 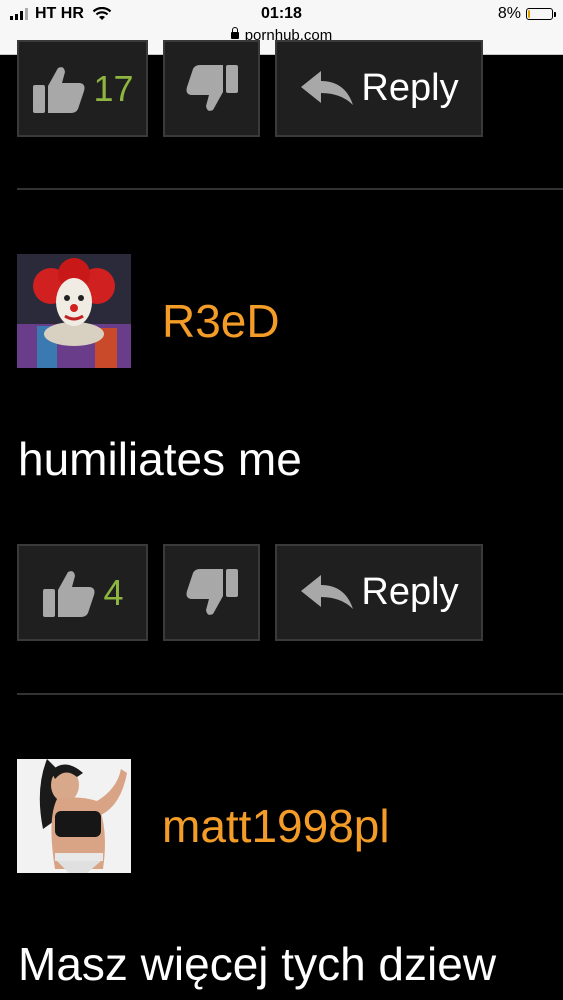 I want to click on username: R3eD, so click(x=221, y=321).